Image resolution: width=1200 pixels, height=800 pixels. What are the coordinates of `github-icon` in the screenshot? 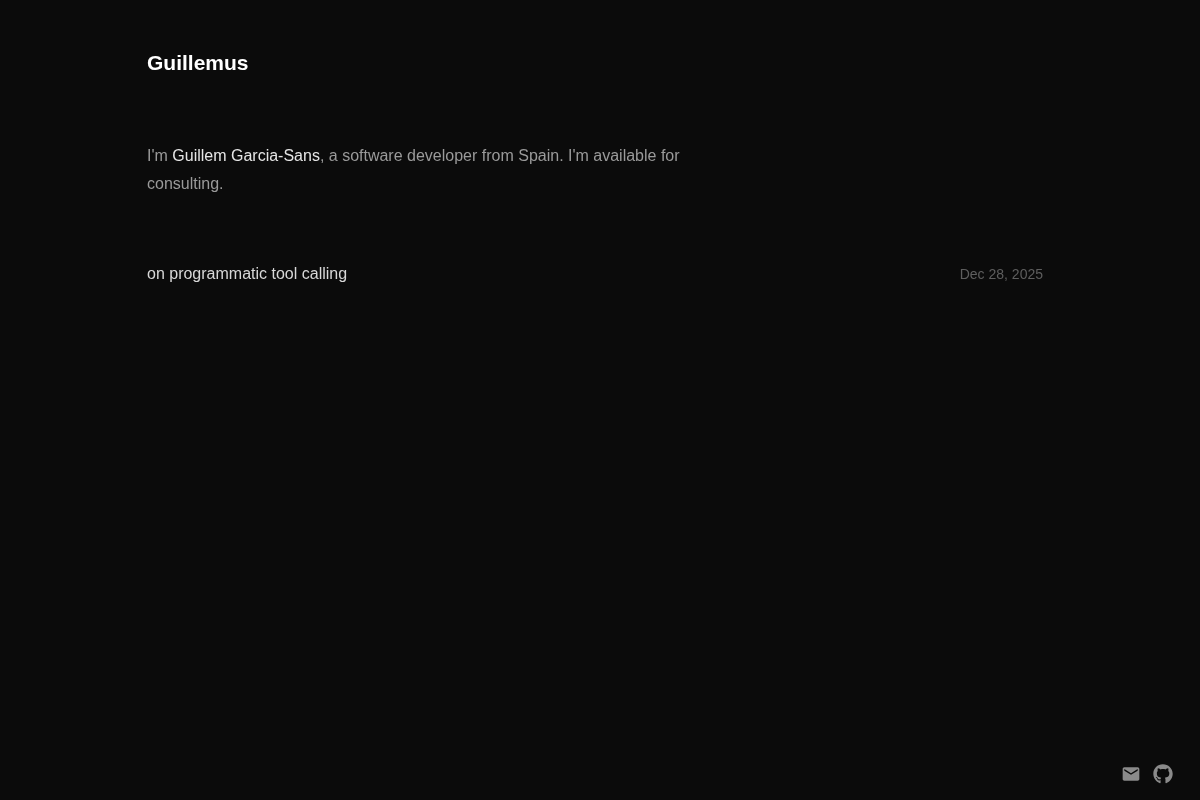 It's located at (1163, 774).